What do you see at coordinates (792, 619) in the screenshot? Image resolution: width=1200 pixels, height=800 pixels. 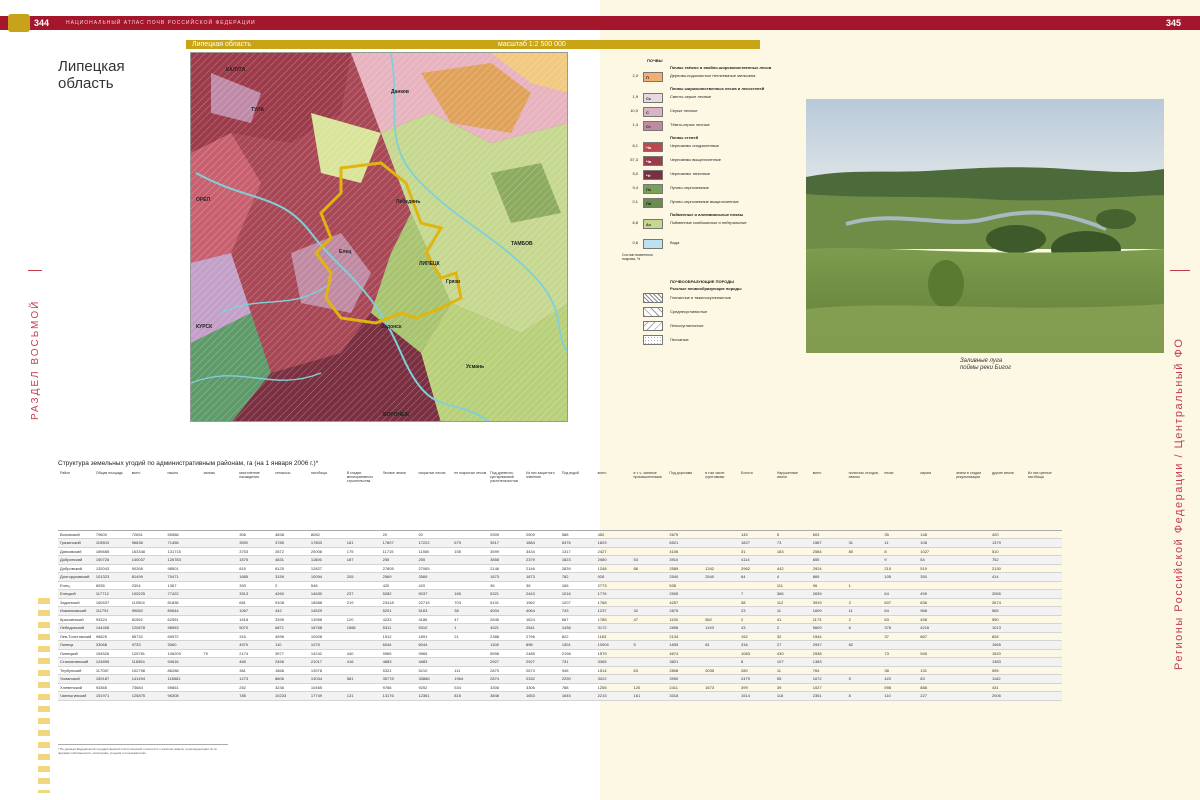 I see `table-cell: 41` at bounding box center [792, 619].